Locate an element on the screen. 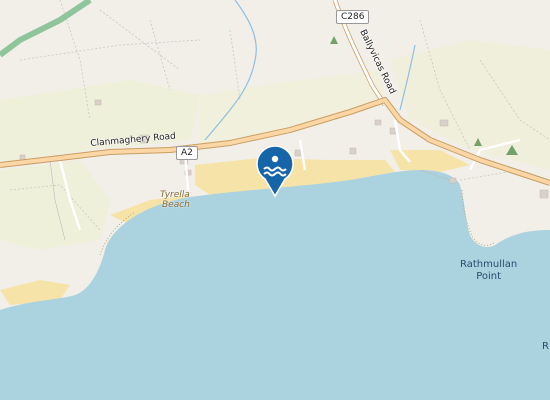  place-label-tyrella-beach: Tyrella Beach is located at coordinates (175, 200).